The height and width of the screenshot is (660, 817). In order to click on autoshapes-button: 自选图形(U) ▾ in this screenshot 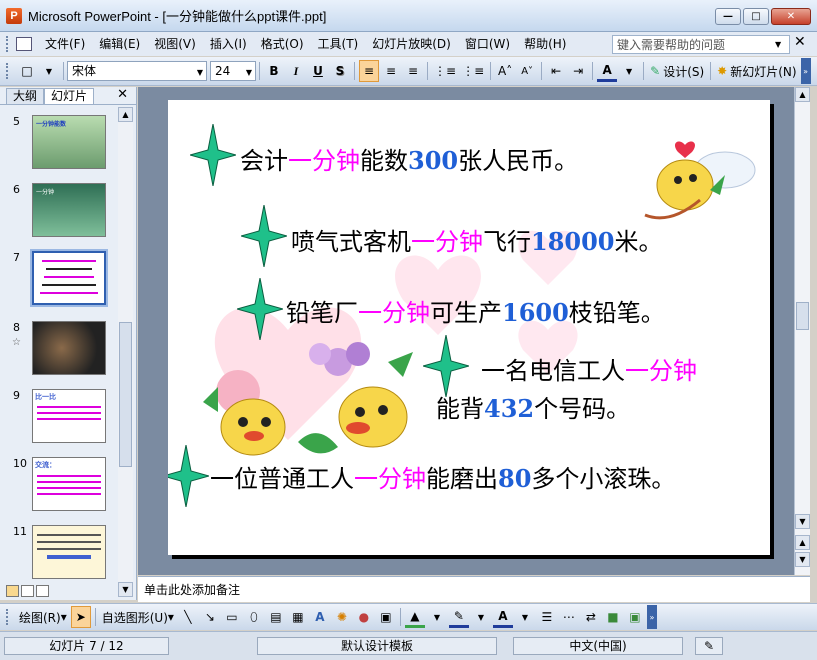, I will do `click(138, 617)`.